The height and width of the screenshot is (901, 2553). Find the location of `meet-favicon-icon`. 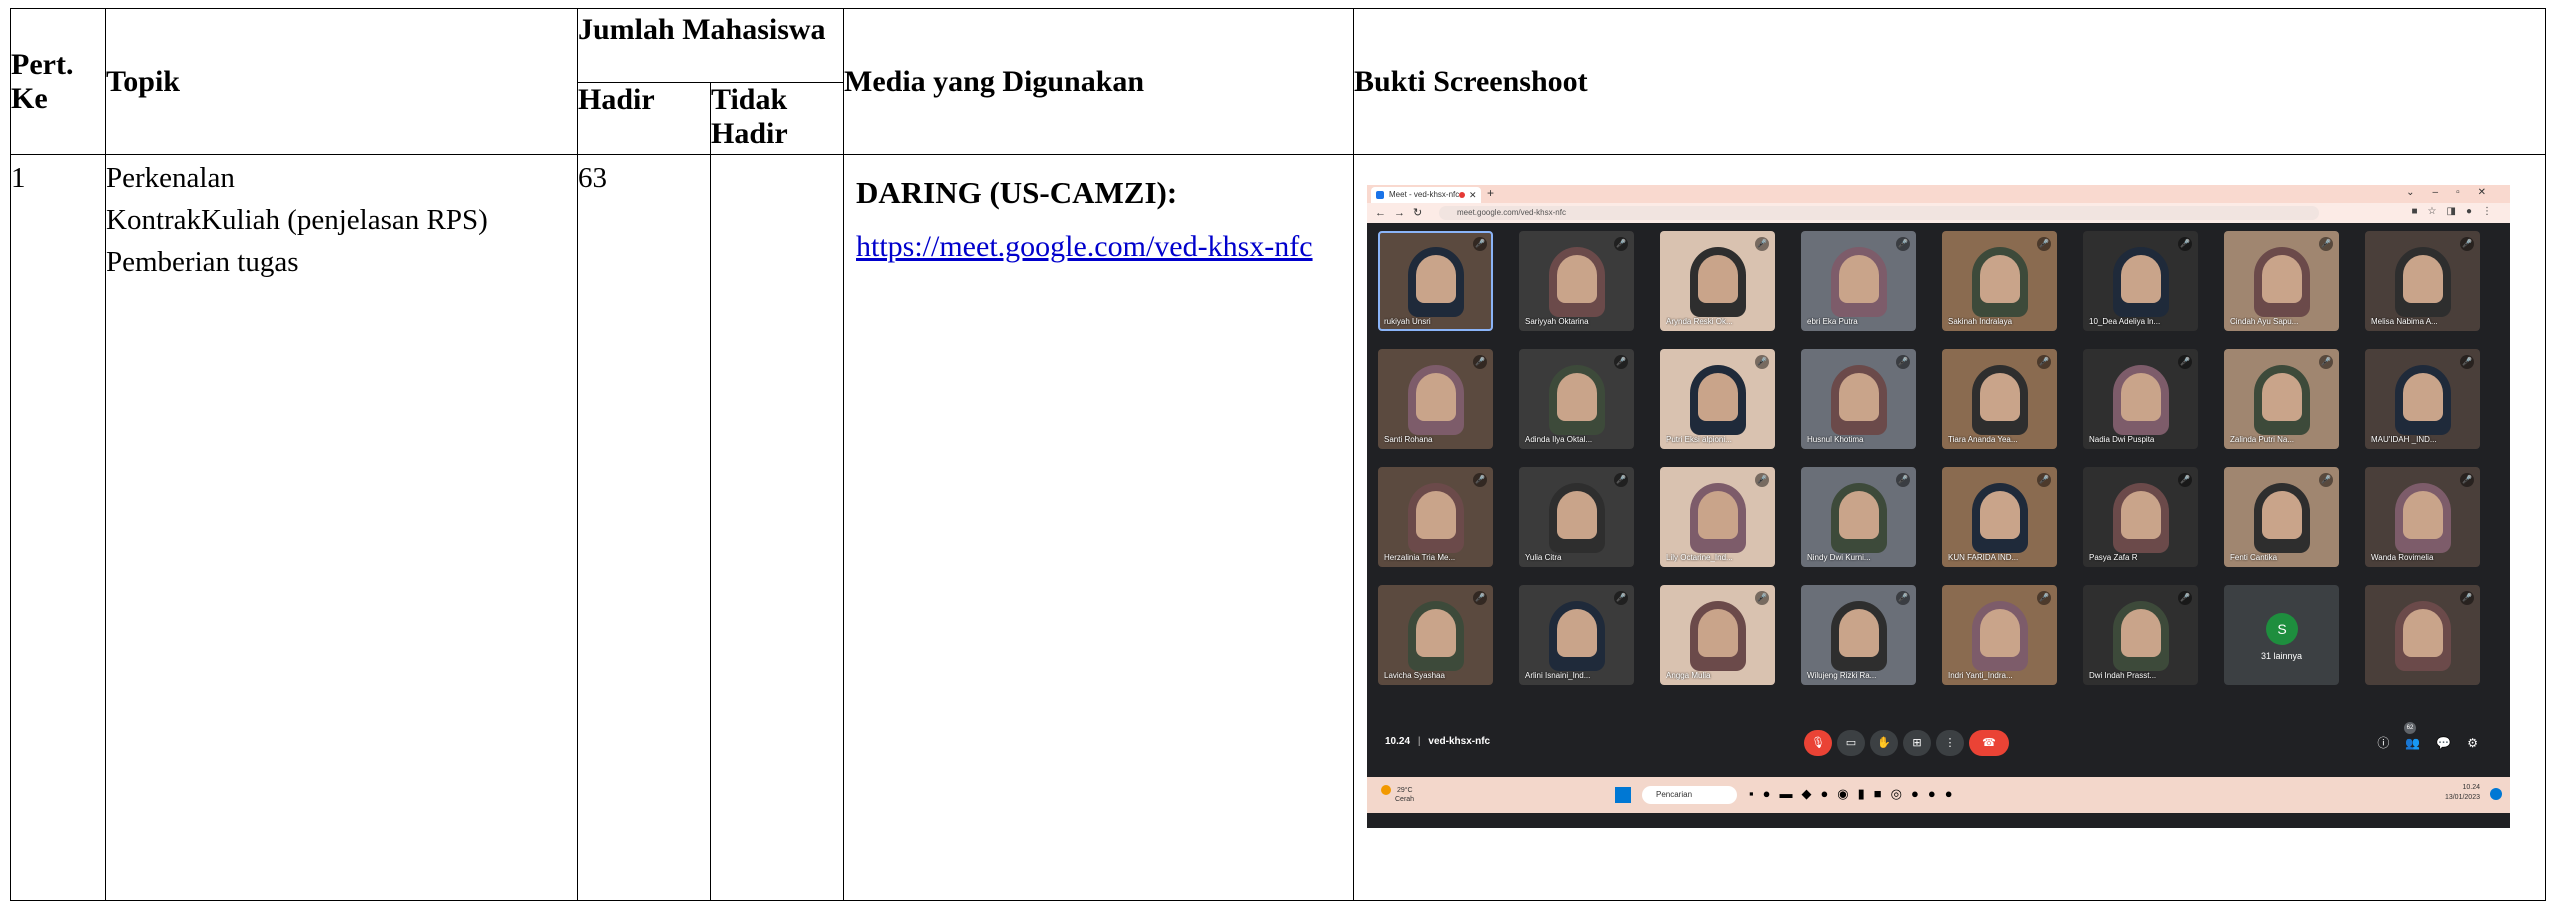

meet-favicon-icon is located at coordinates (1380, 195).